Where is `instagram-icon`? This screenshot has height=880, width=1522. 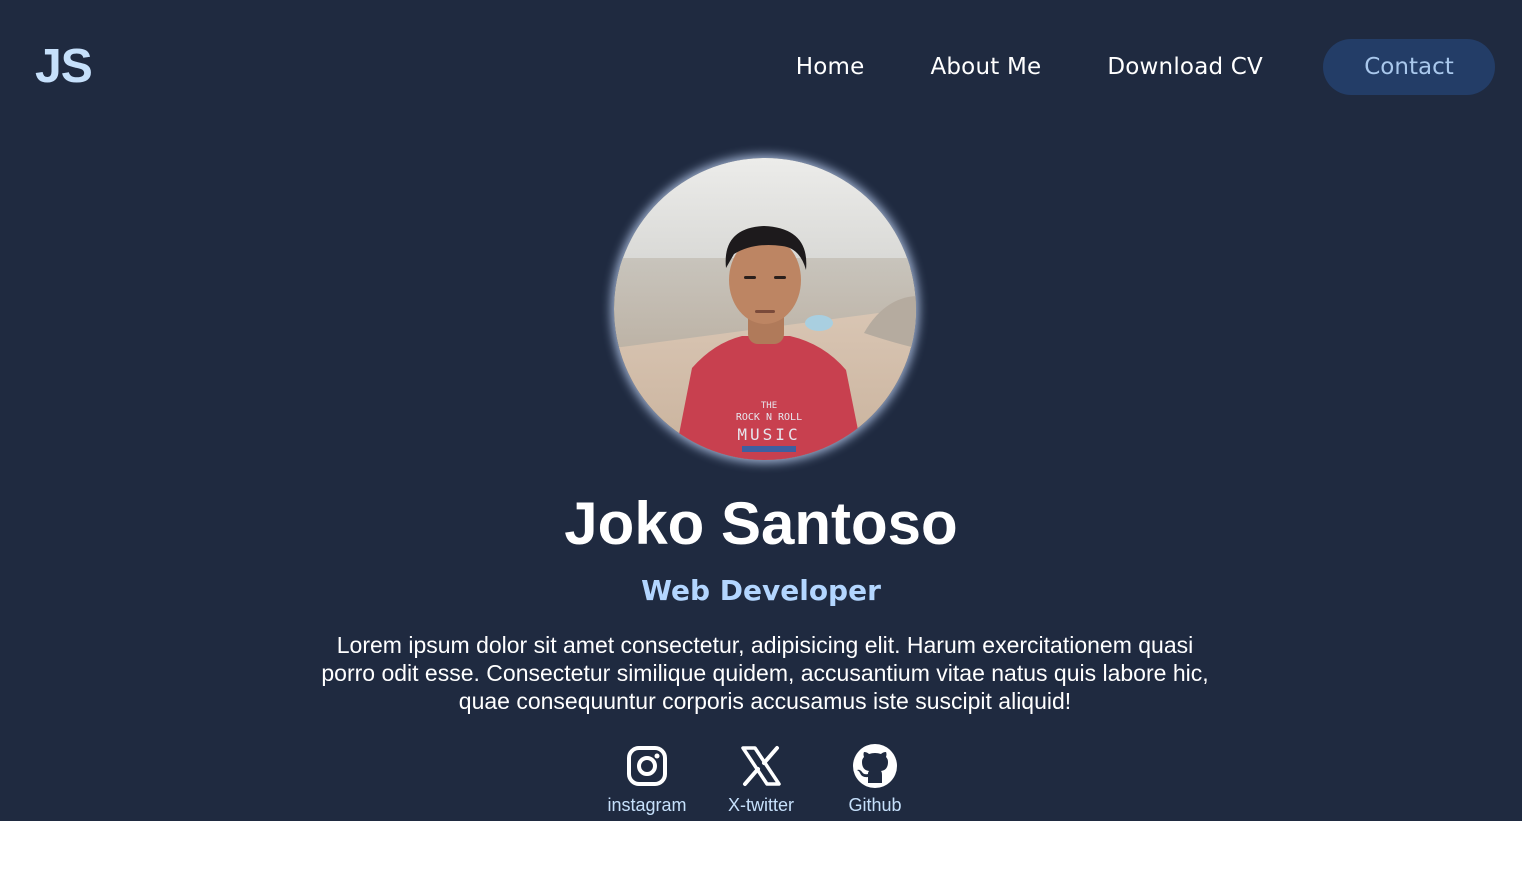 instagram-icon is located at coordinates (647, 766).